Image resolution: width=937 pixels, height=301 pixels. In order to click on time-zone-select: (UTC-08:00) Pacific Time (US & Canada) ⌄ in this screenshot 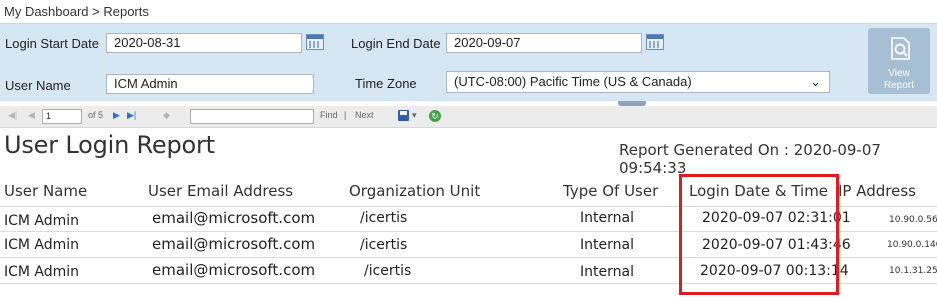, I will do `click(638, 82)`.